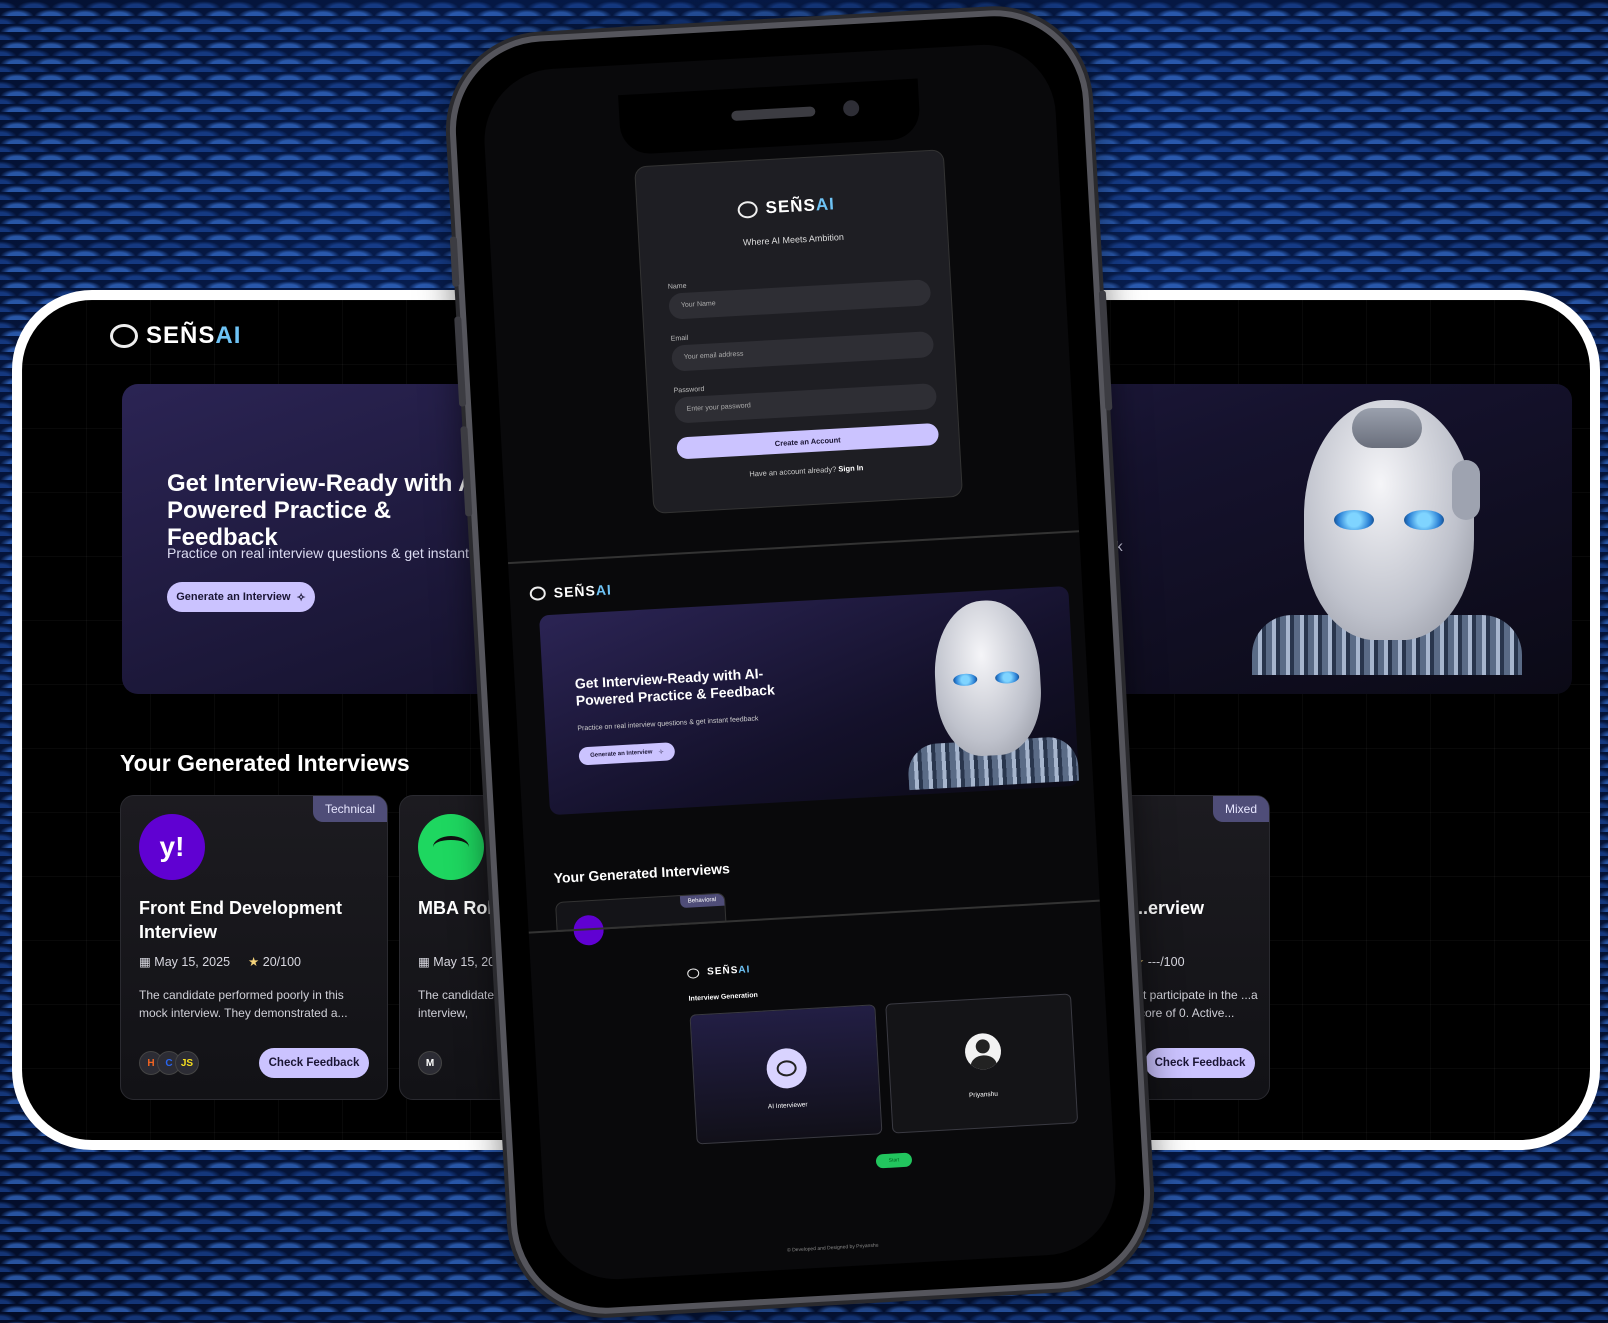  I want to click on tech-stack-icons: M, so click(430, 1063).